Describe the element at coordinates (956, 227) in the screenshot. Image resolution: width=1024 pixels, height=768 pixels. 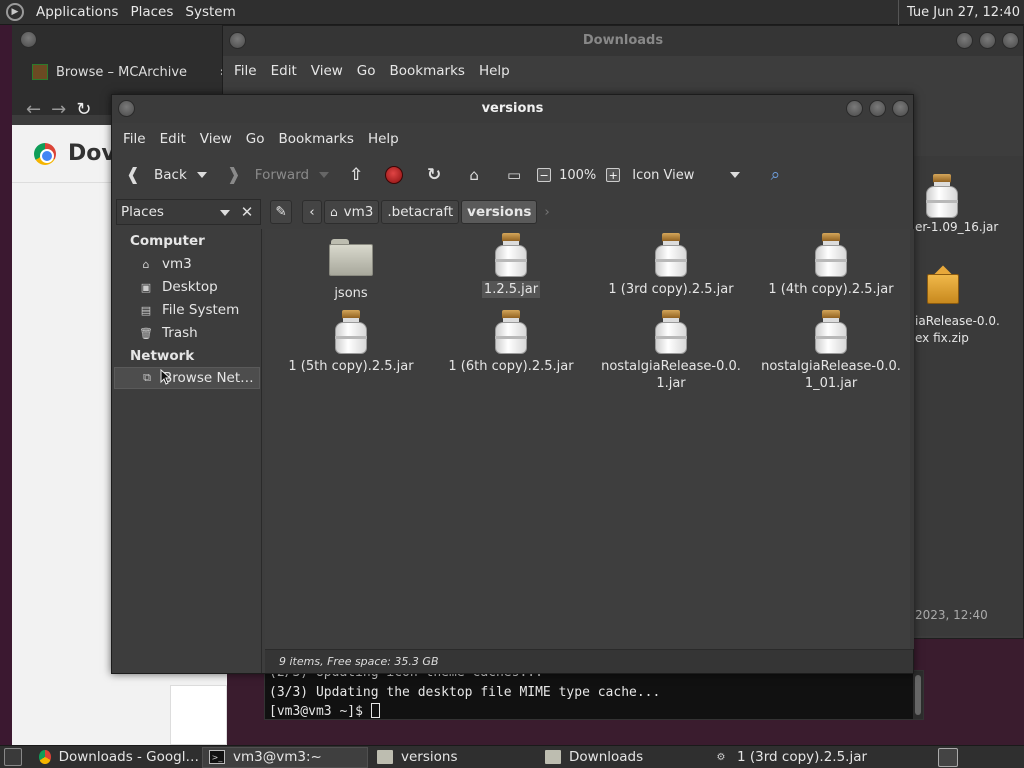
I see `downloads-file-label: er-1.09_16.jar` at that location.